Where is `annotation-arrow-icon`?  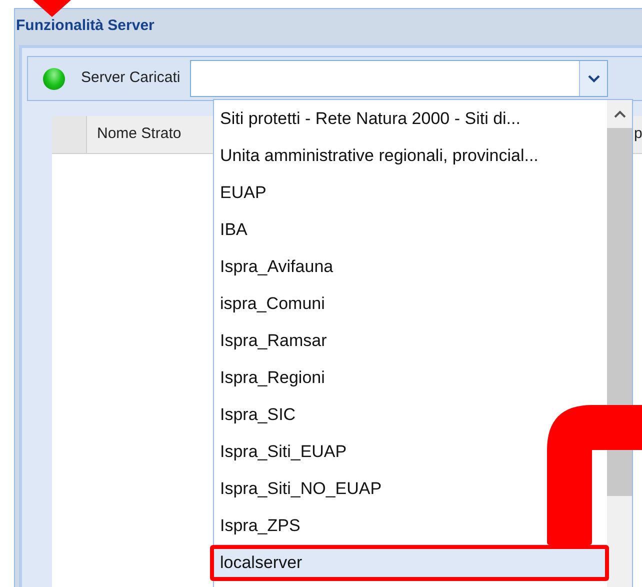
annotation-arrow-icon is located at coordinates (52, 8).